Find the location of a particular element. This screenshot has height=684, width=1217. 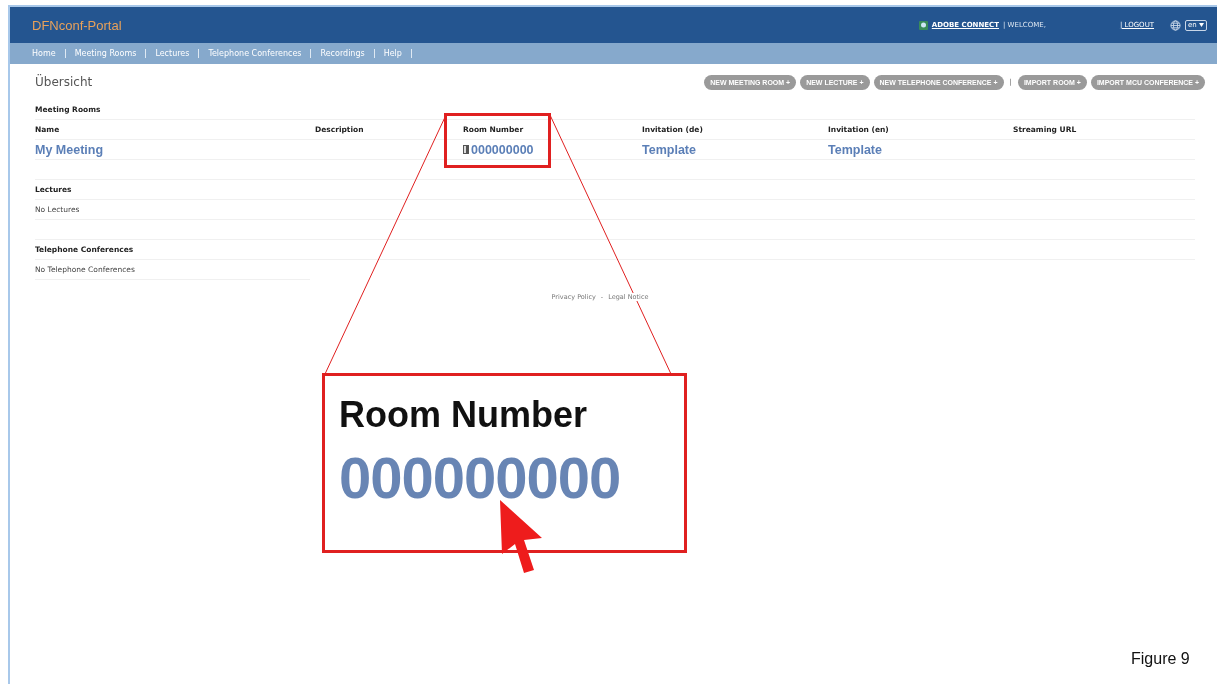

nav-link: Recordings is located at coordinates (342, 53).